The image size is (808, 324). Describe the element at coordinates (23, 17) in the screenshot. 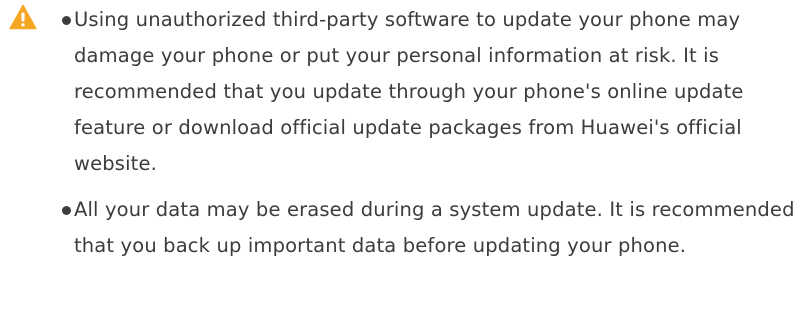

I see `warning-triangle-icon` at that location.